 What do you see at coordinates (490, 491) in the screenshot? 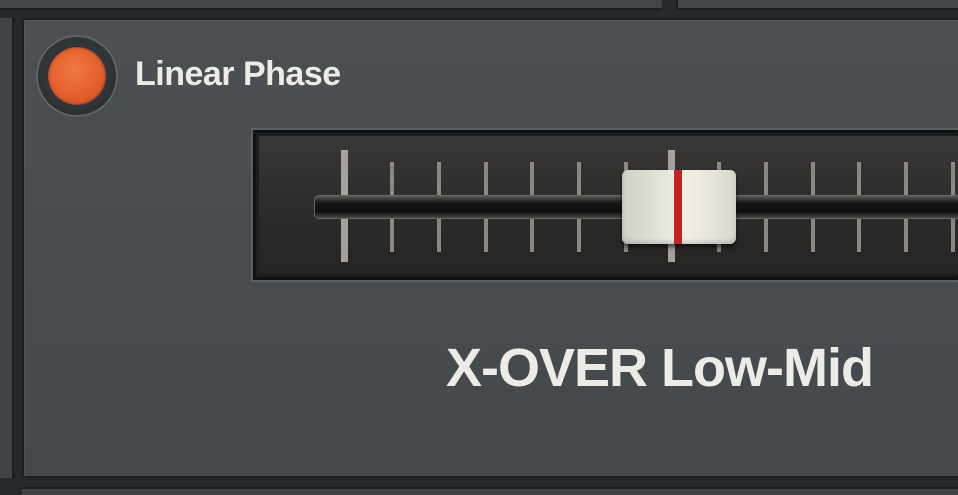
I see `bottom-panel` at bounding box center [490, 491].